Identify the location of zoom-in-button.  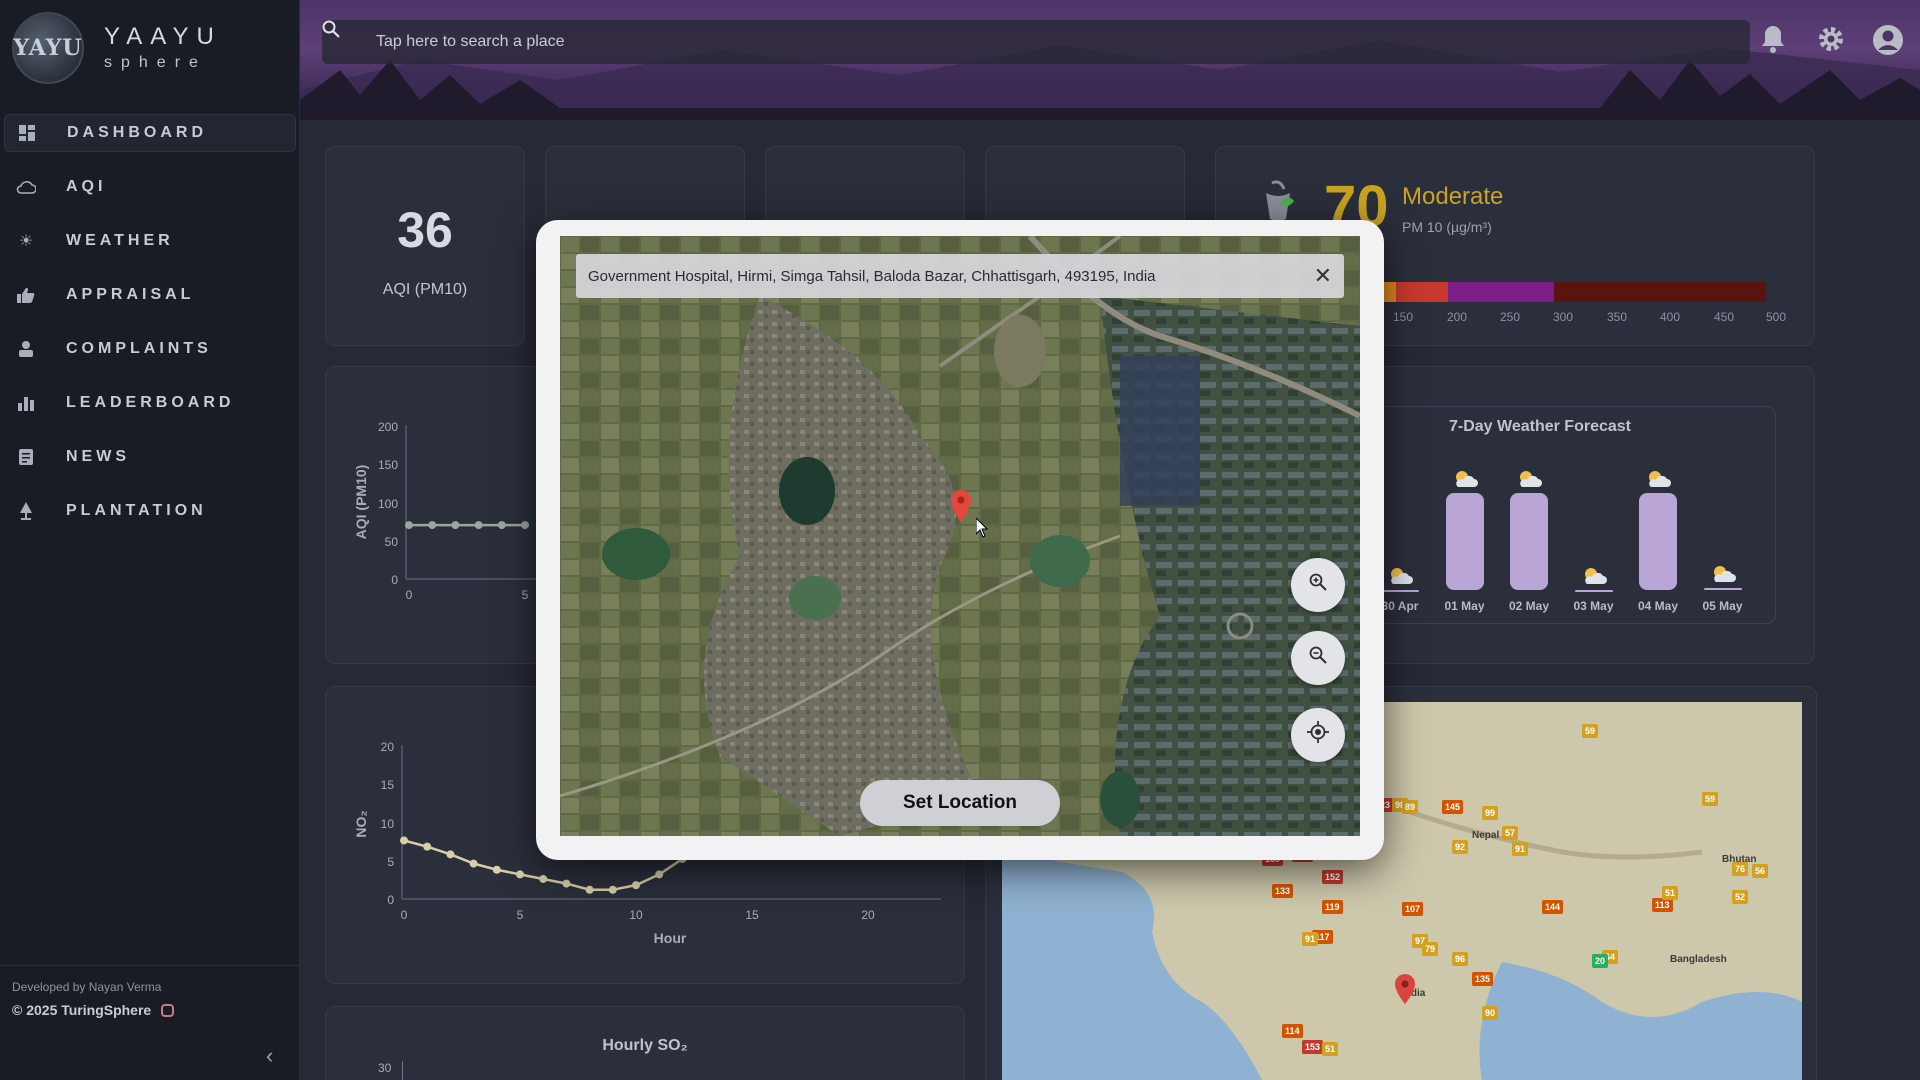
(1318, 585).